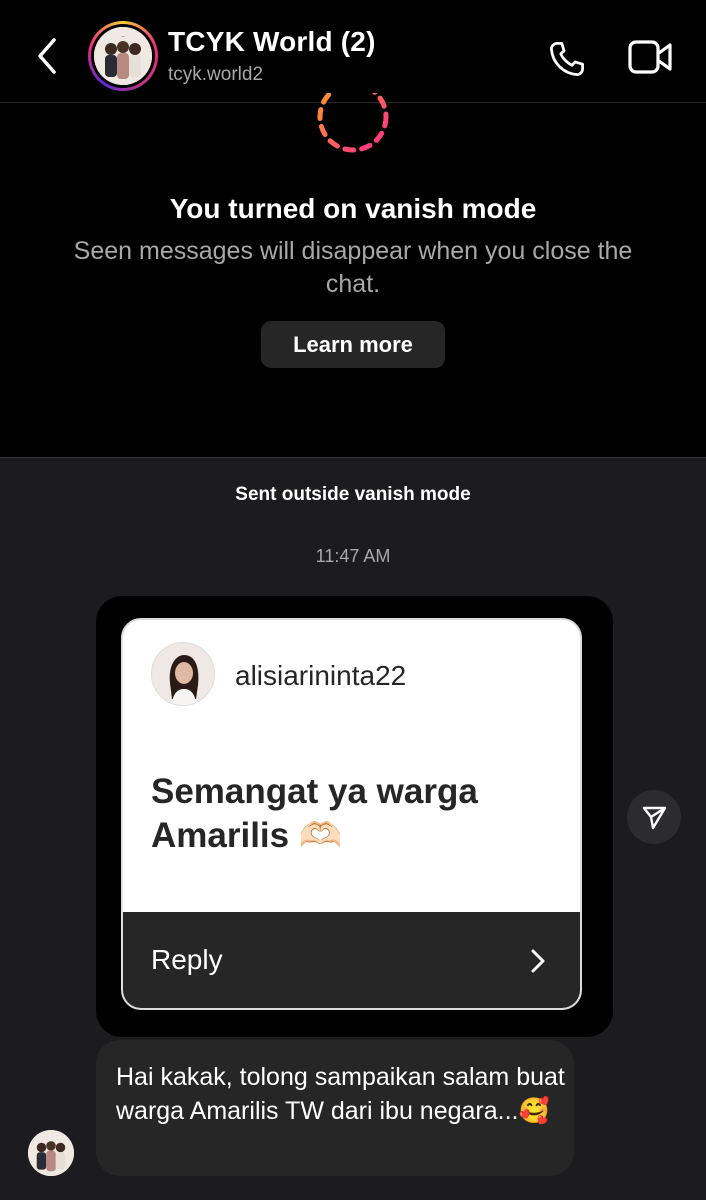 This screenshot has width=706, height=1200. Describe the element at coordinates (123, 56) in the screenshot. I see `avatar: ~` at that location.